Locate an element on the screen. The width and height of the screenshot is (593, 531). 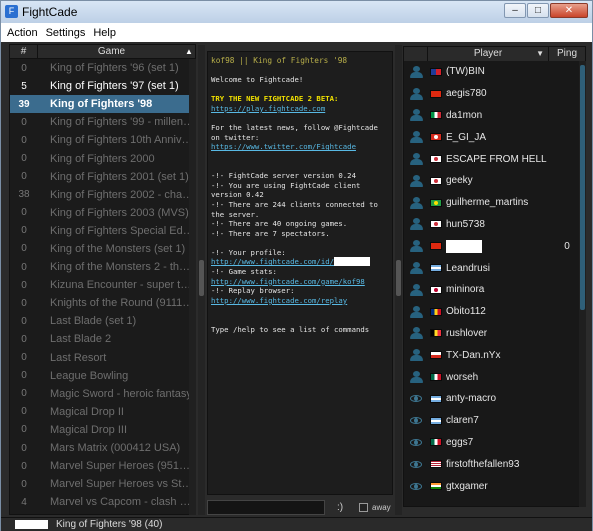
game-row: 0 King of Fighters 2001 (set 1) is located at coordinates (102, 177).